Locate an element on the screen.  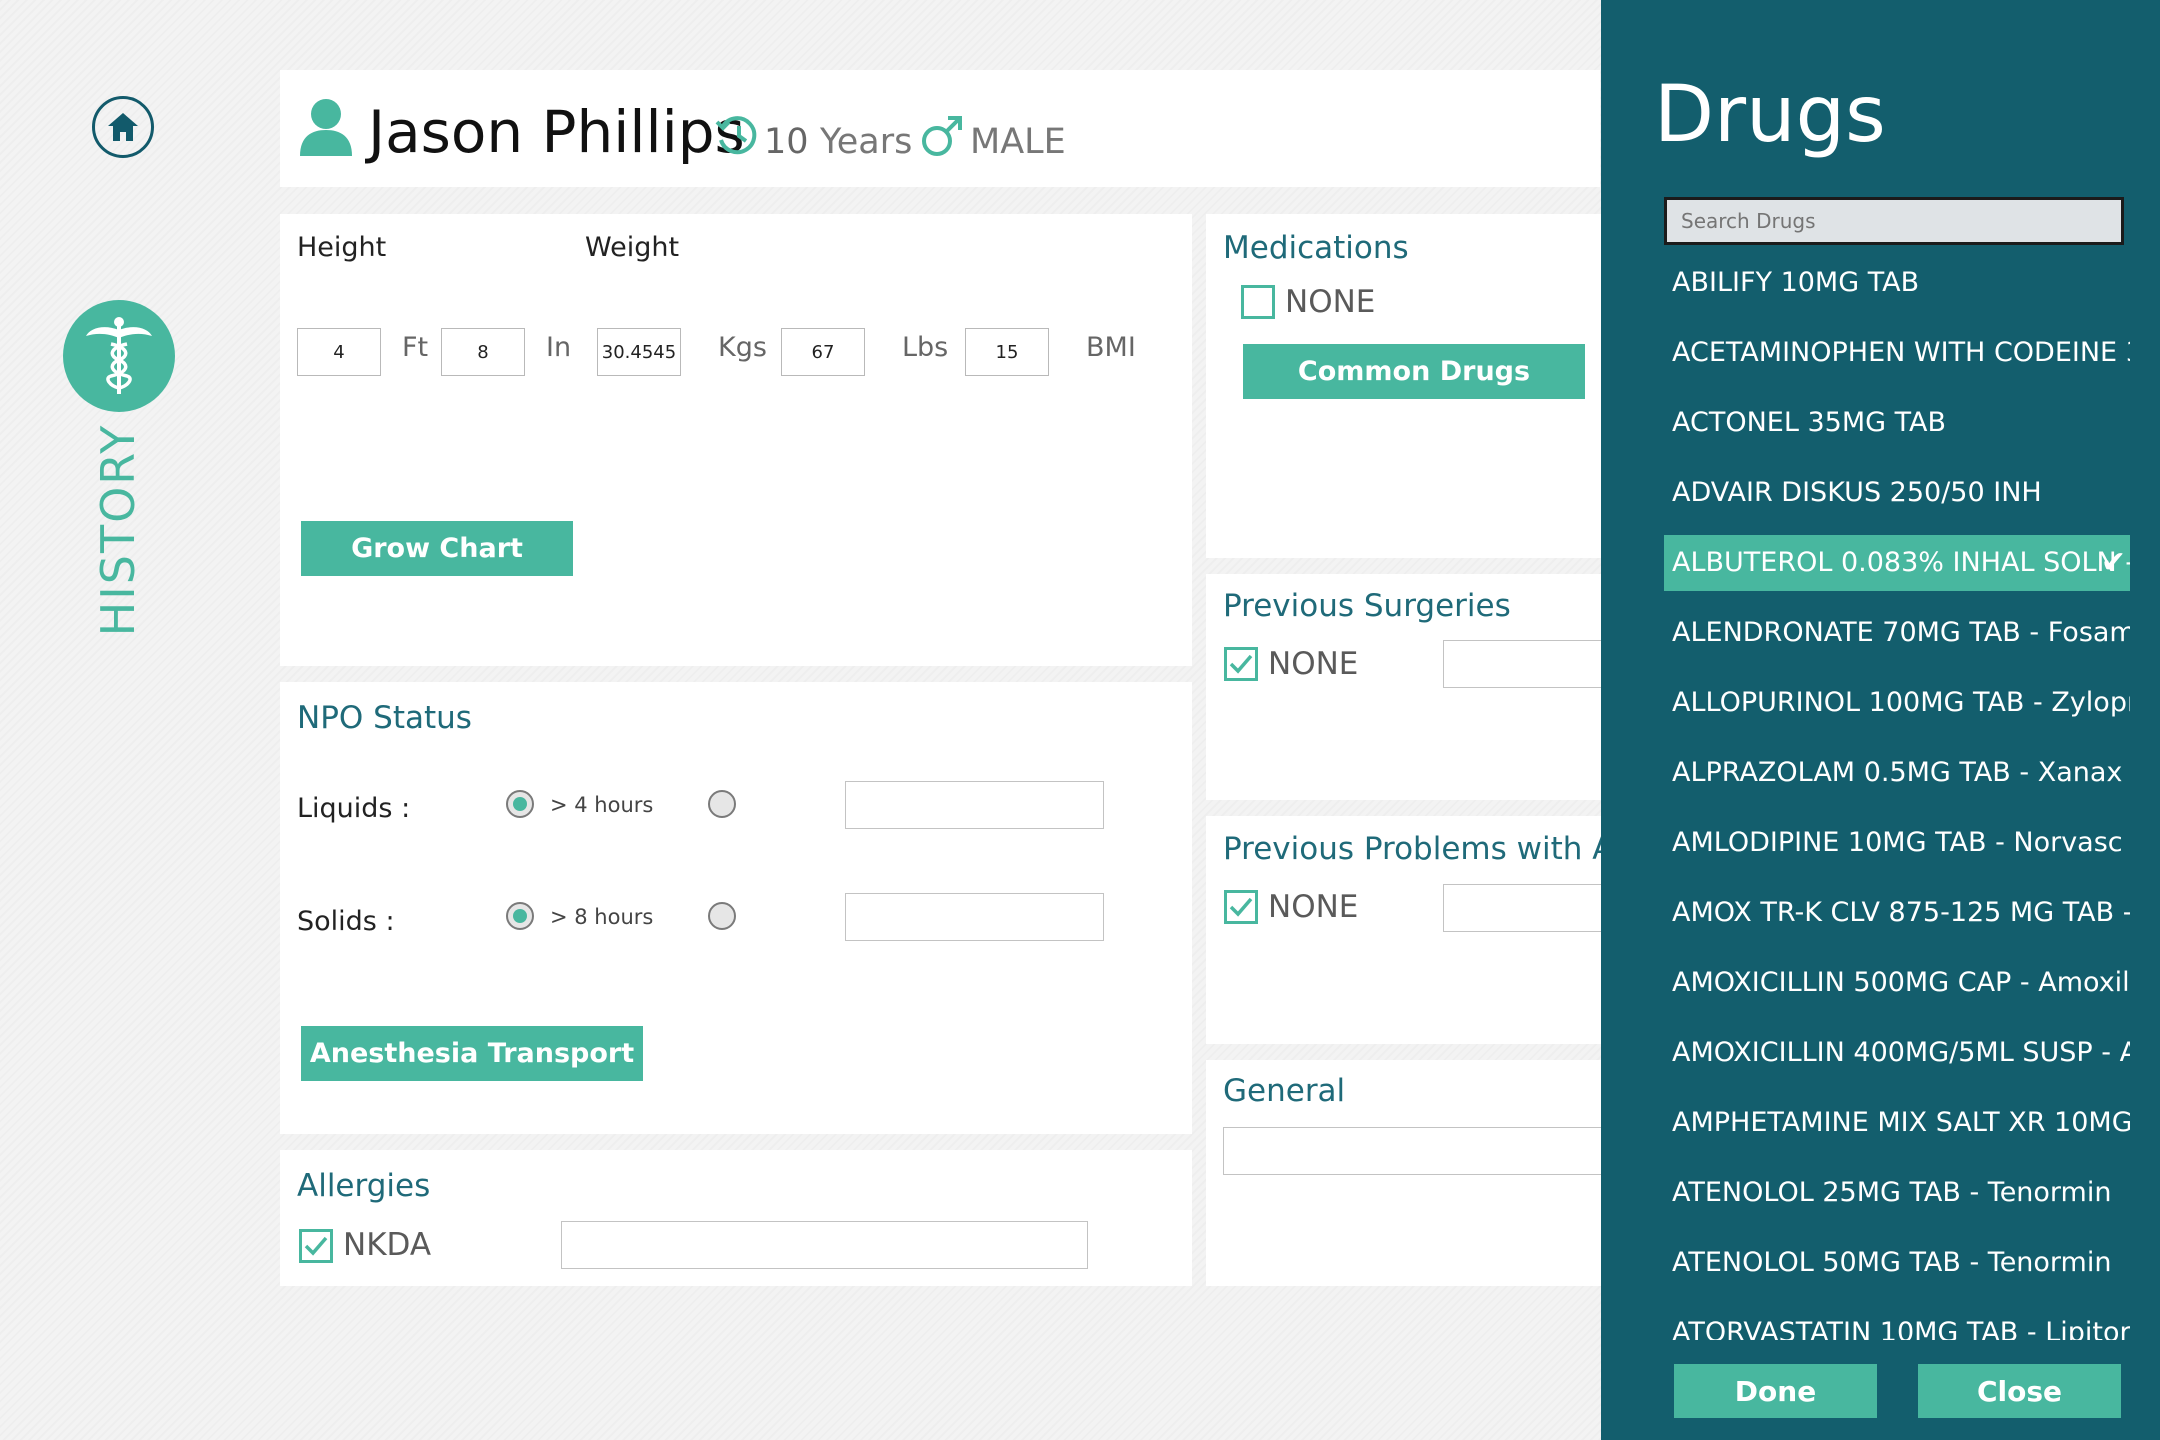
selected-checkmark-icon: ✔ is located at coordinates (2113, 562).